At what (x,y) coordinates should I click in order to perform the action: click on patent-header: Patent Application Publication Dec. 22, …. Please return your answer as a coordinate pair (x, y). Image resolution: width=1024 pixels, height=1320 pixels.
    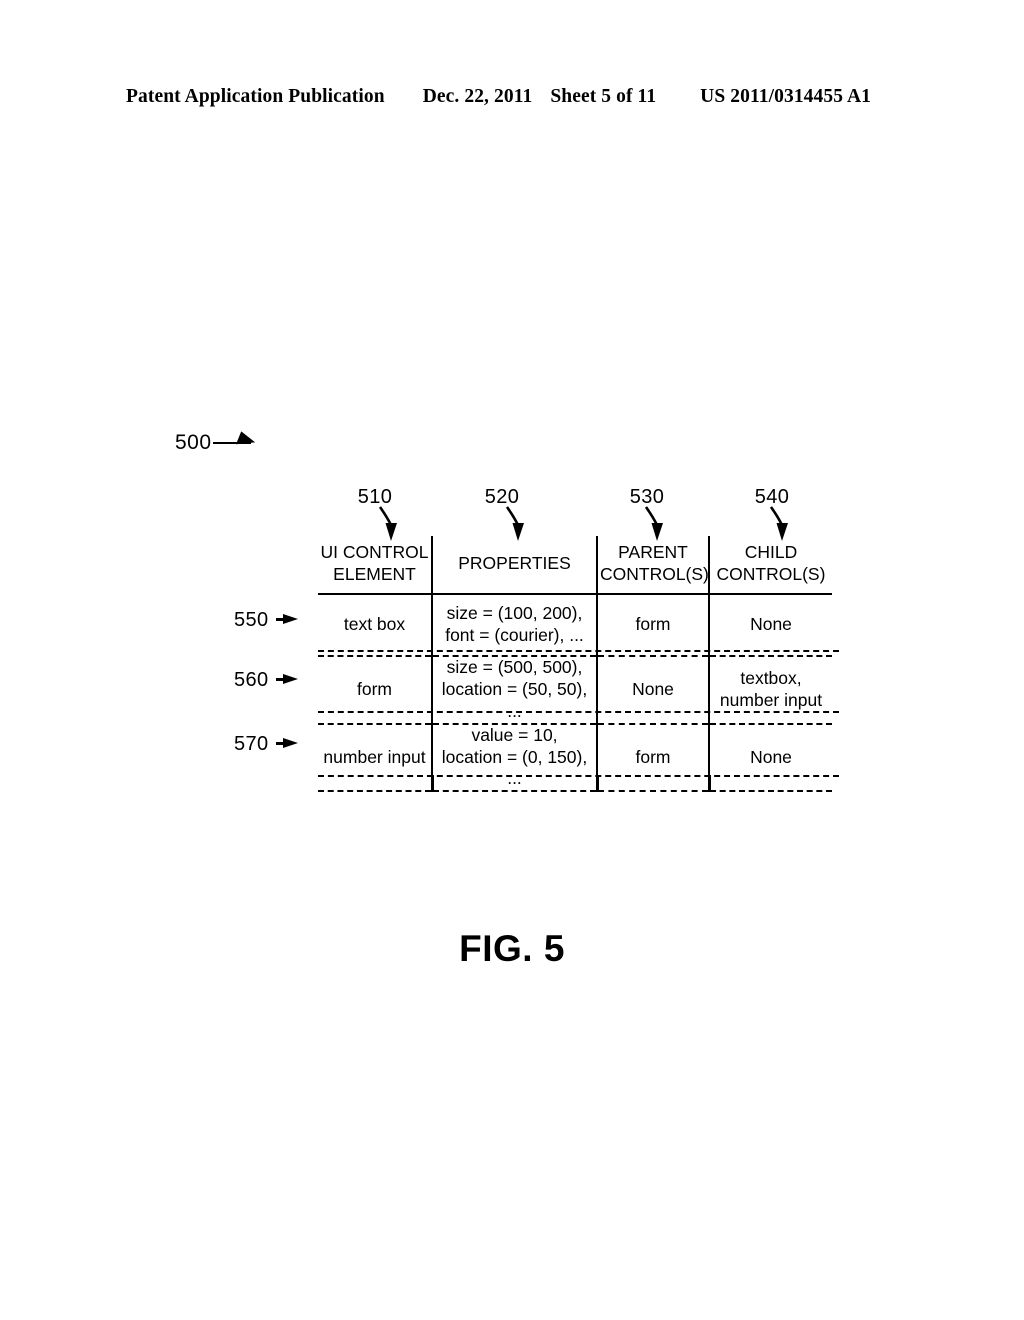
    Looking at the image, I should click on (512, 97).